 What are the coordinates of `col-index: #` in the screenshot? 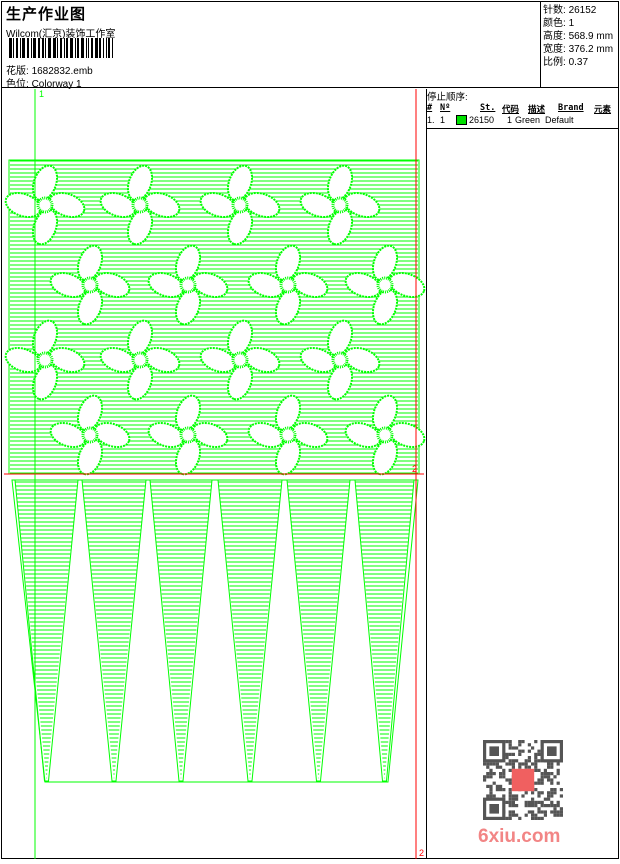 It's located at (430, 108).